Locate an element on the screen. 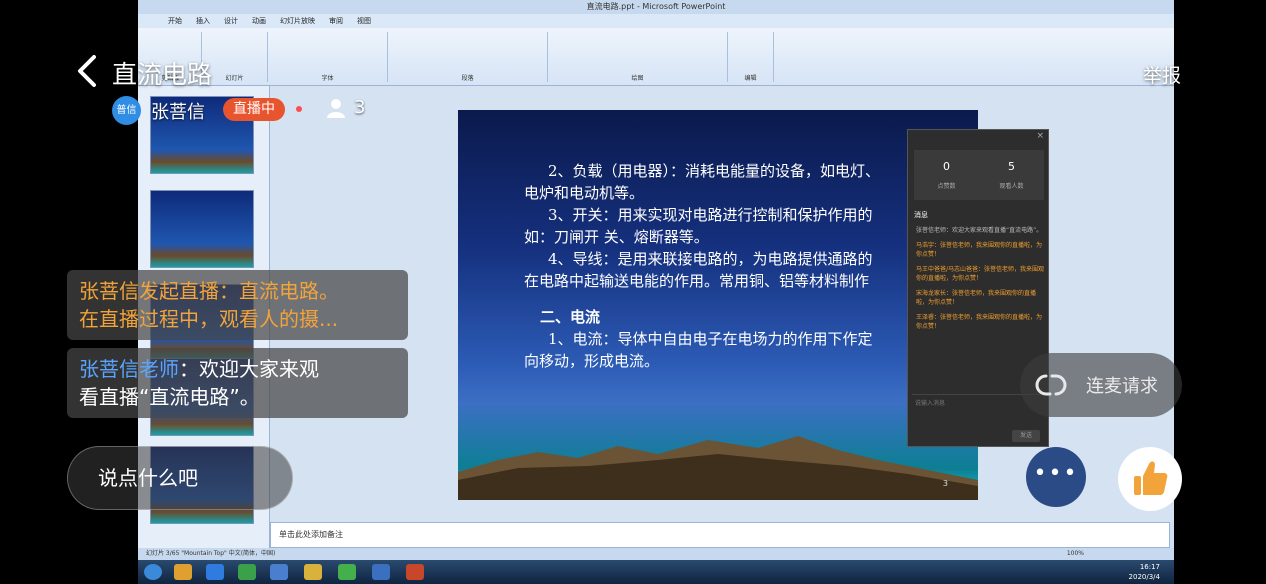  windows-taskbar: 16:17 2020/3/4 is located at coordinates (656, 572).